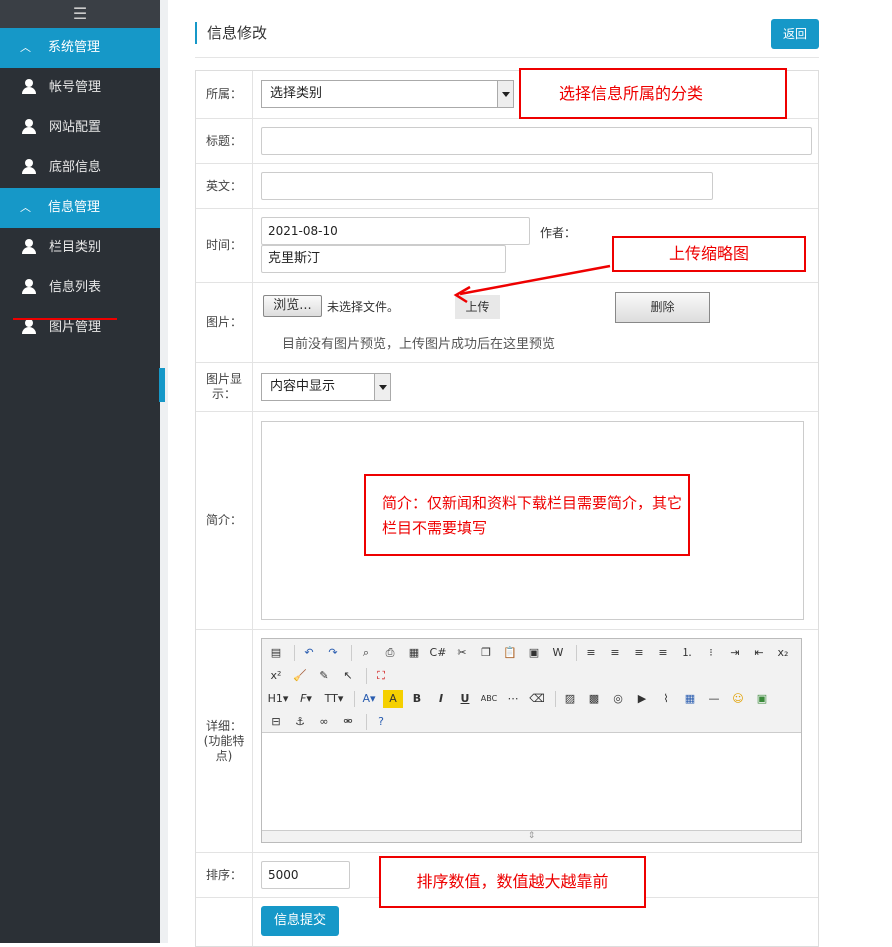 This screenshot has height=947, width=892. I want to click on select-value: 选择类别, so click(296, 93).